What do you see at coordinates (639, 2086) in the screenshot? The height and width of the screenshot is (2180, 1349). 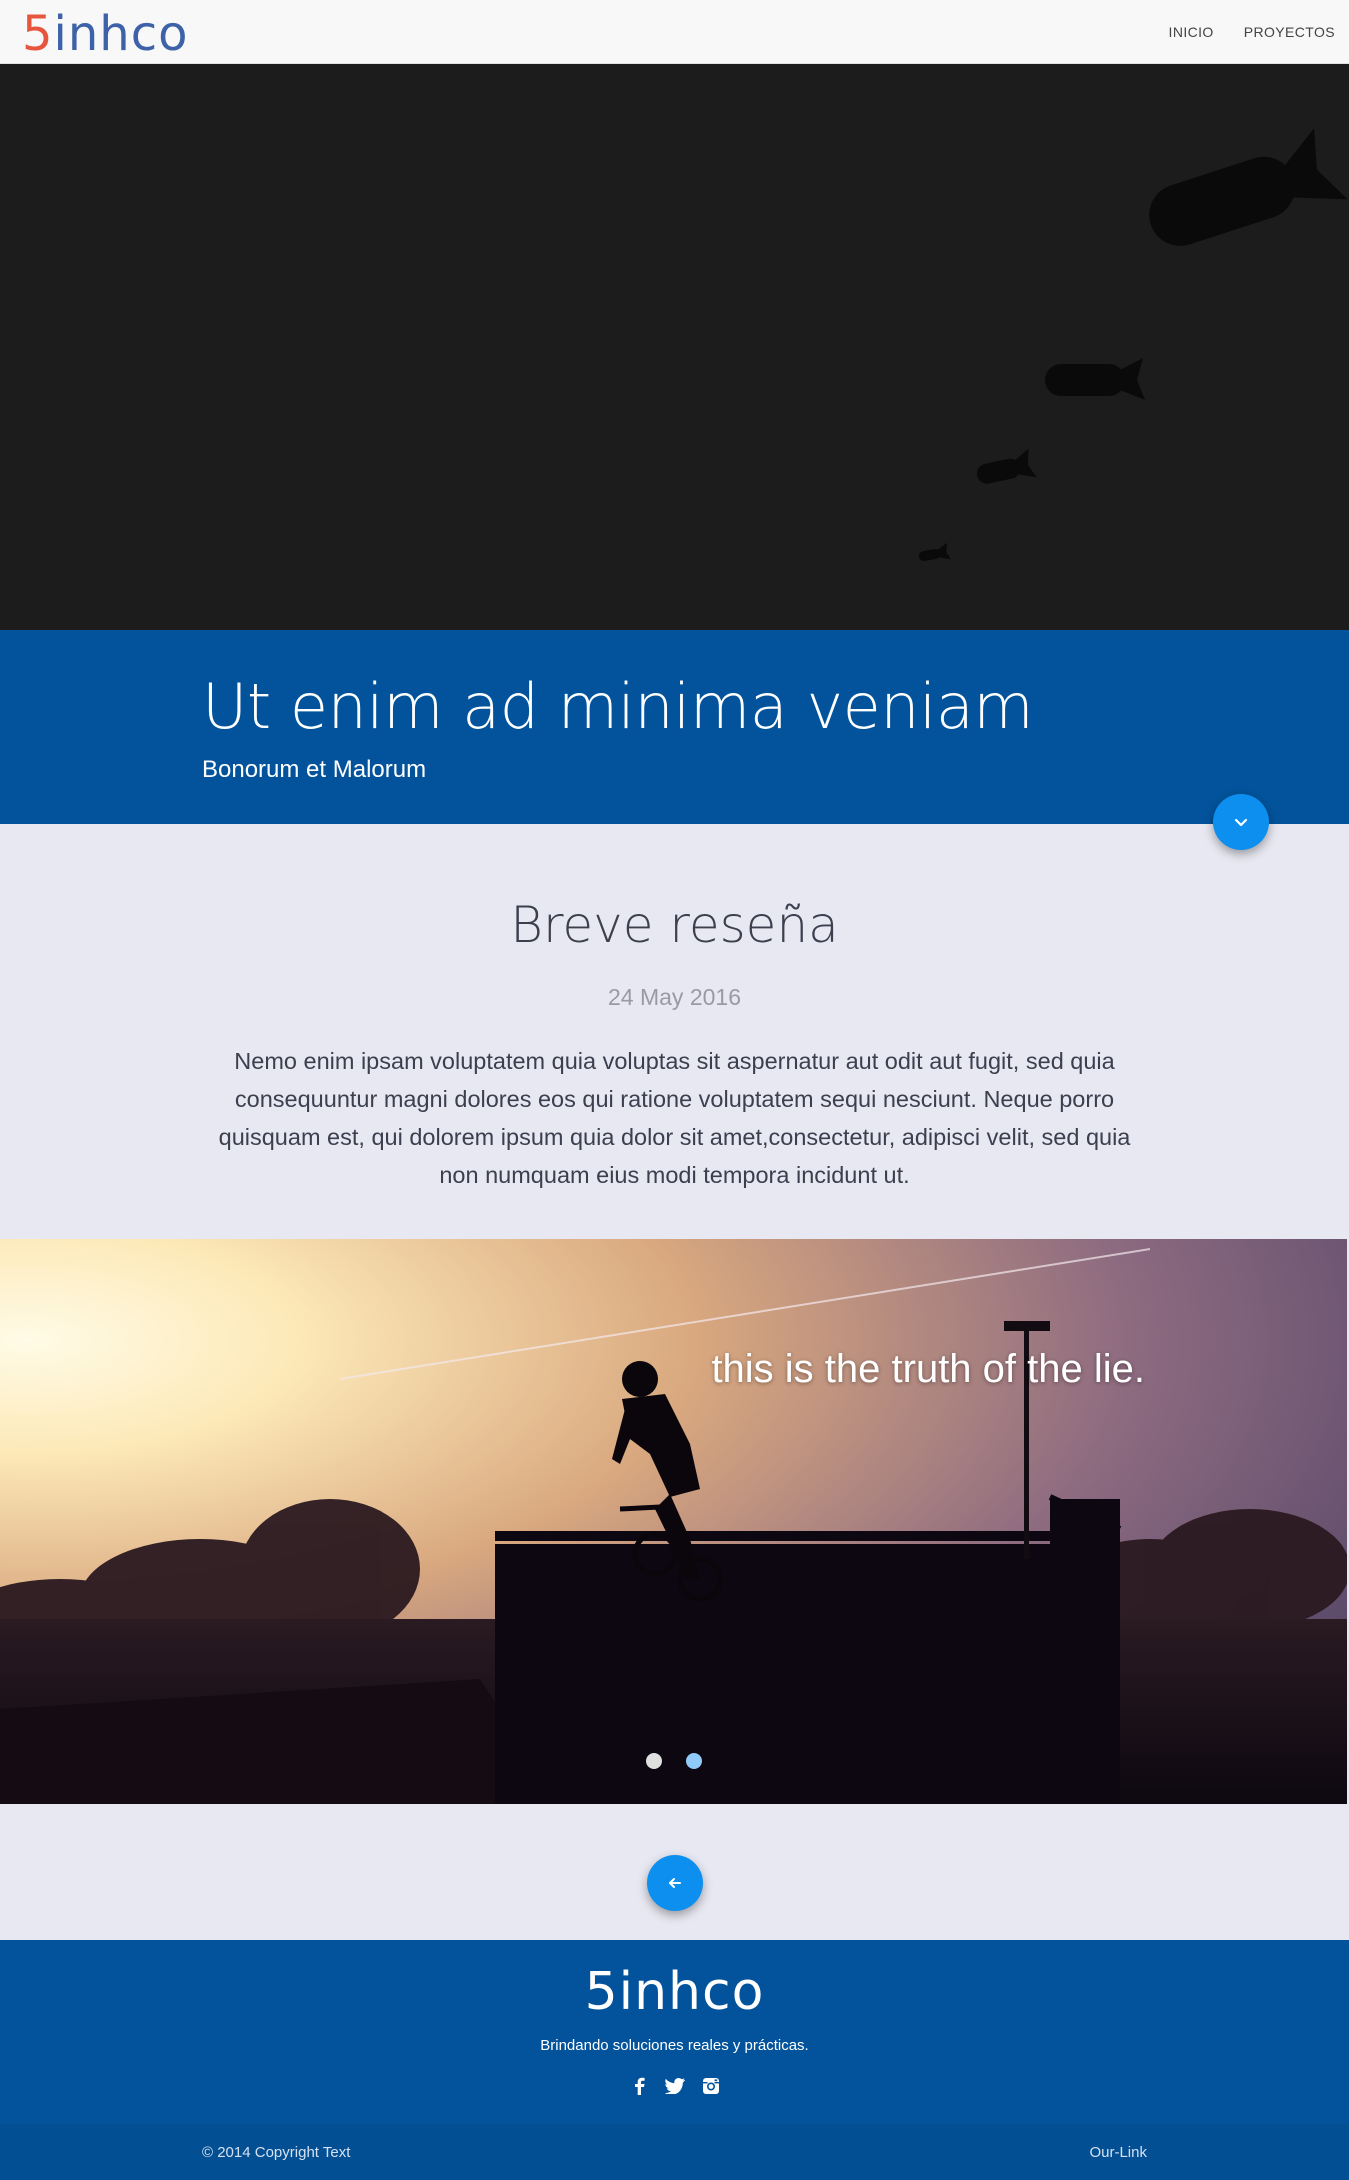 I see `facebook-icon` at bounding box center [639, 2086].